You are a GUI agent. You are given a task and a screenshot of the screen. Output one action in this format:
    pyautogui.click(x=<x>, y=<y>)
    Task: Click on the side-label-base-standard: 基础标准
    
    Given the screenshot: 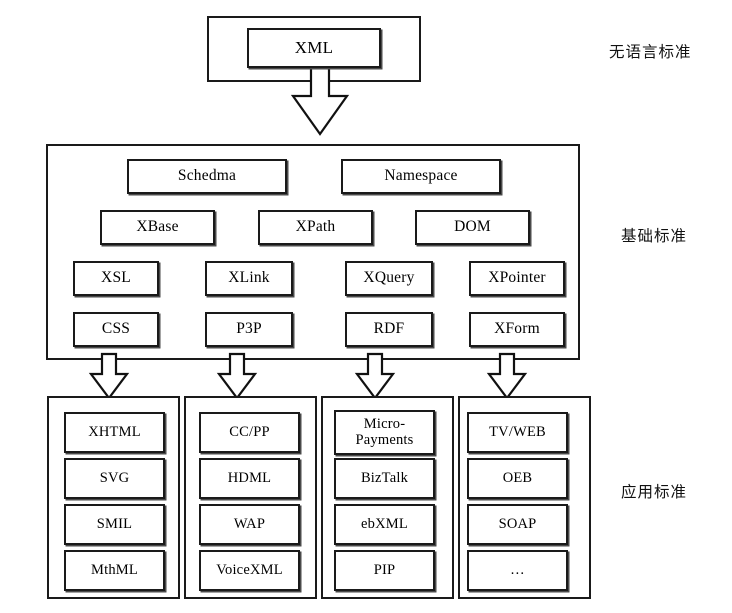 What is the action you would take?
    pyautogui.click(x=654, y=235)
    